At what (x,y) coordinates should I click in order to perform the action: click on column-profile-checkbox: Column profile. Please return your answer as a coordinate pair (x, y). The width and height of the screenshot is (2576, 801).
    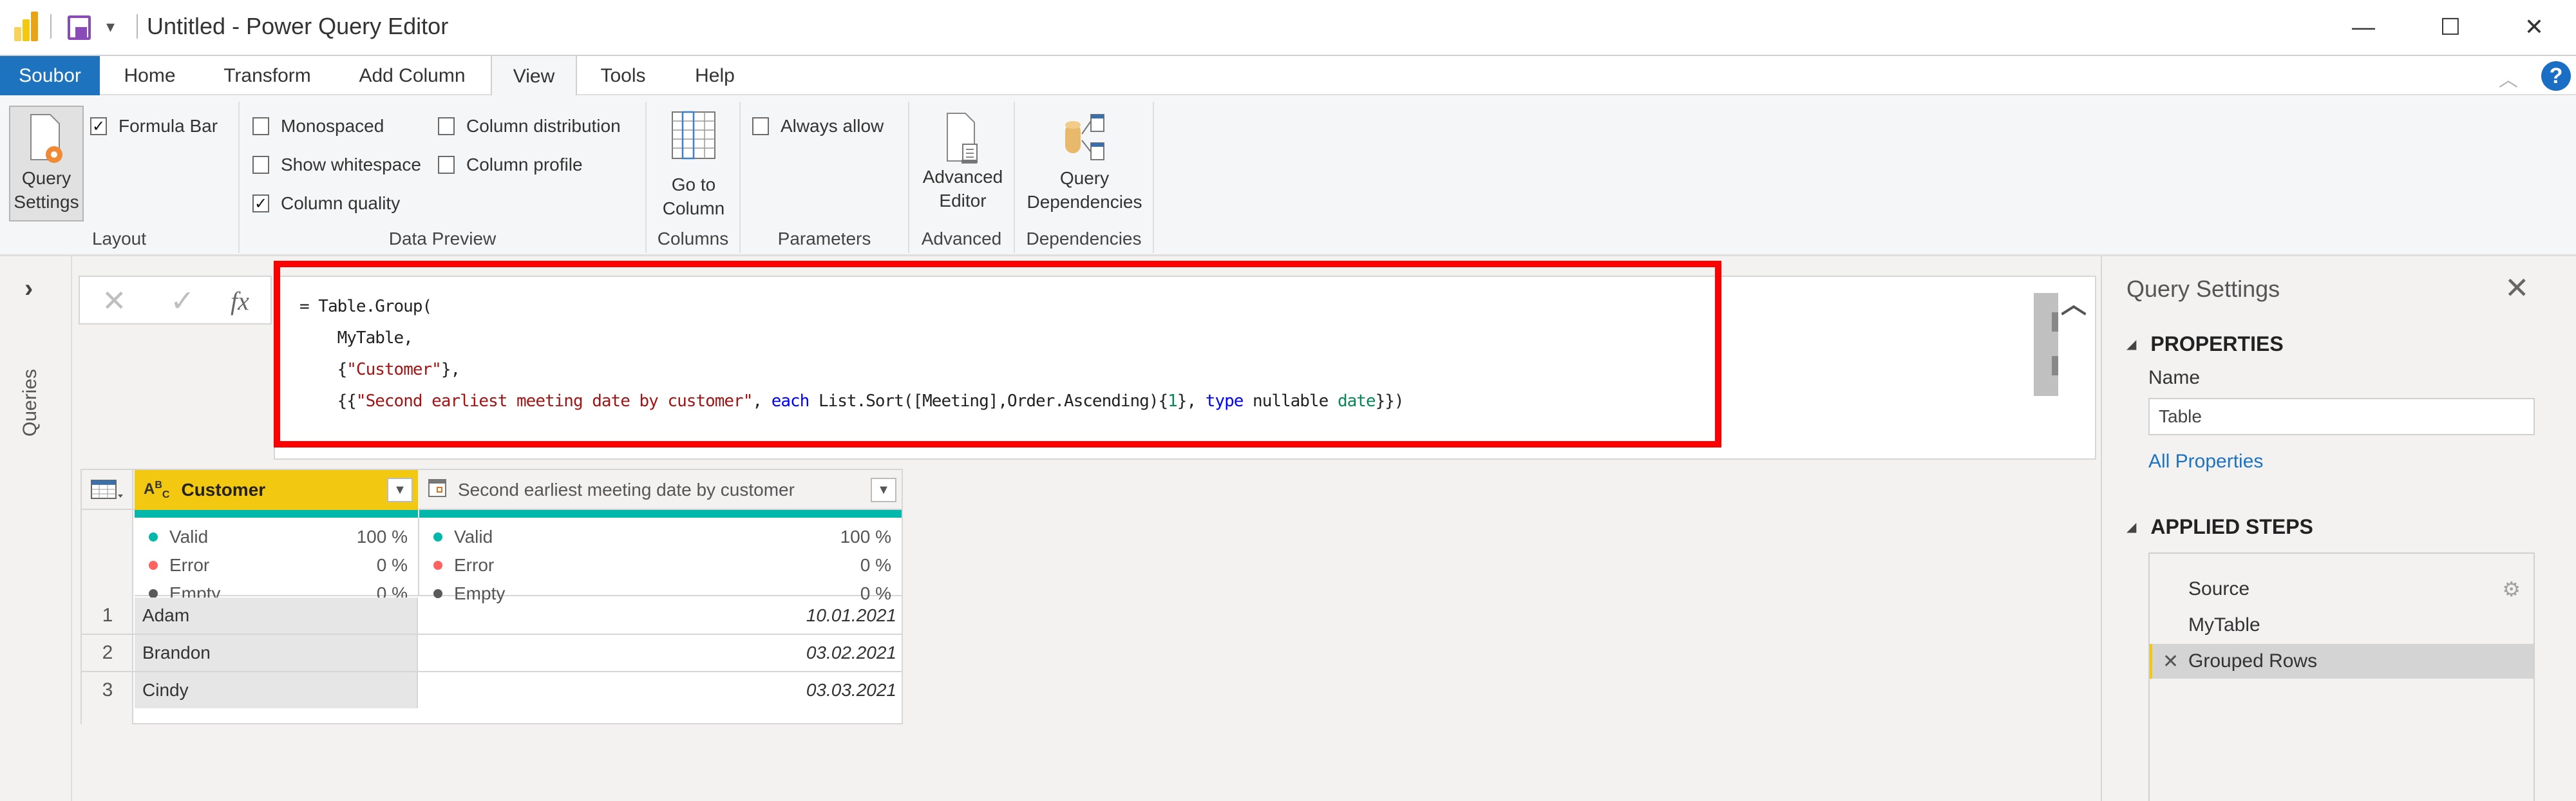
    Looking at the image, I should click on (511, 165).